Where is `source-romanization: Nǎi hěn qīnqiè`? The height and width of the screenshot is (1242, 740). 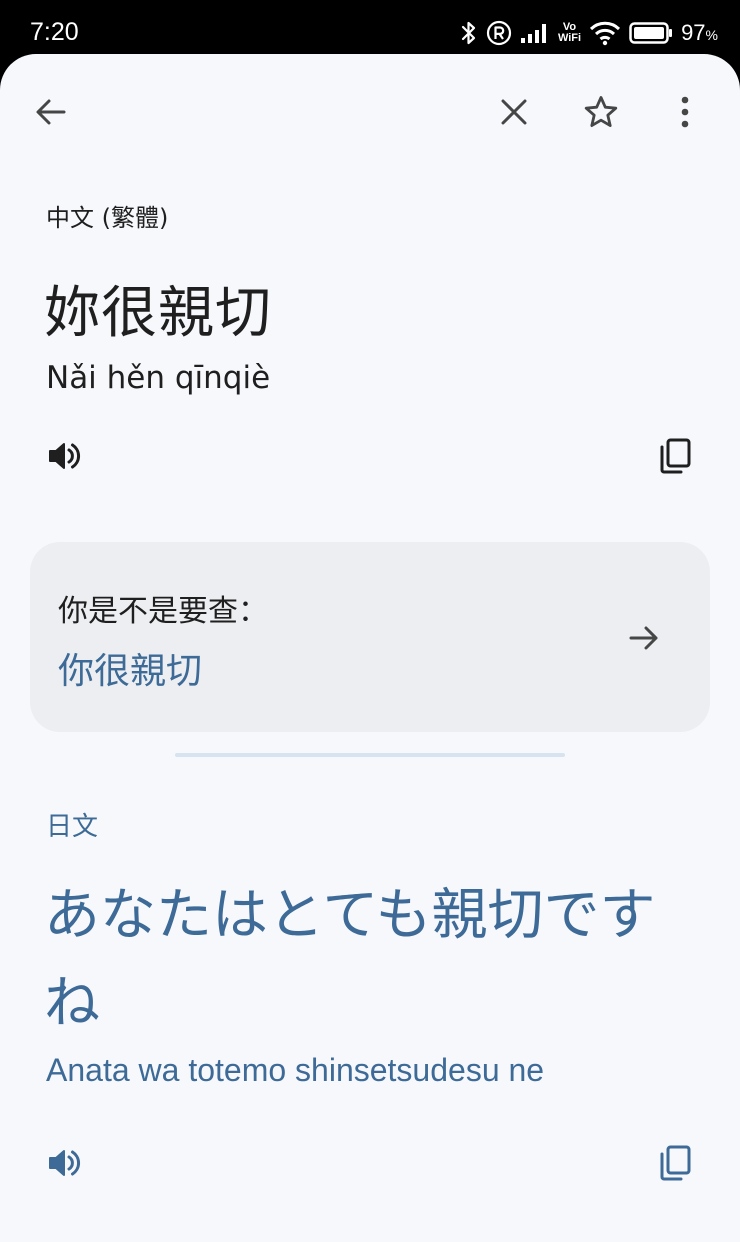 source-romanization: Nǎi hěn qīnqiè is located at coordinates (158, 378).